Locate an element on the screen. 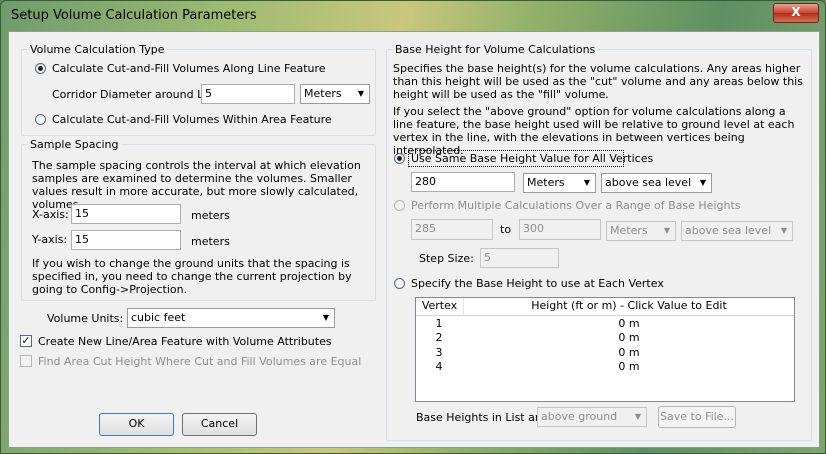 The image size is (826, 454). x-axis-units: meters is located at coordinates (210, 215).